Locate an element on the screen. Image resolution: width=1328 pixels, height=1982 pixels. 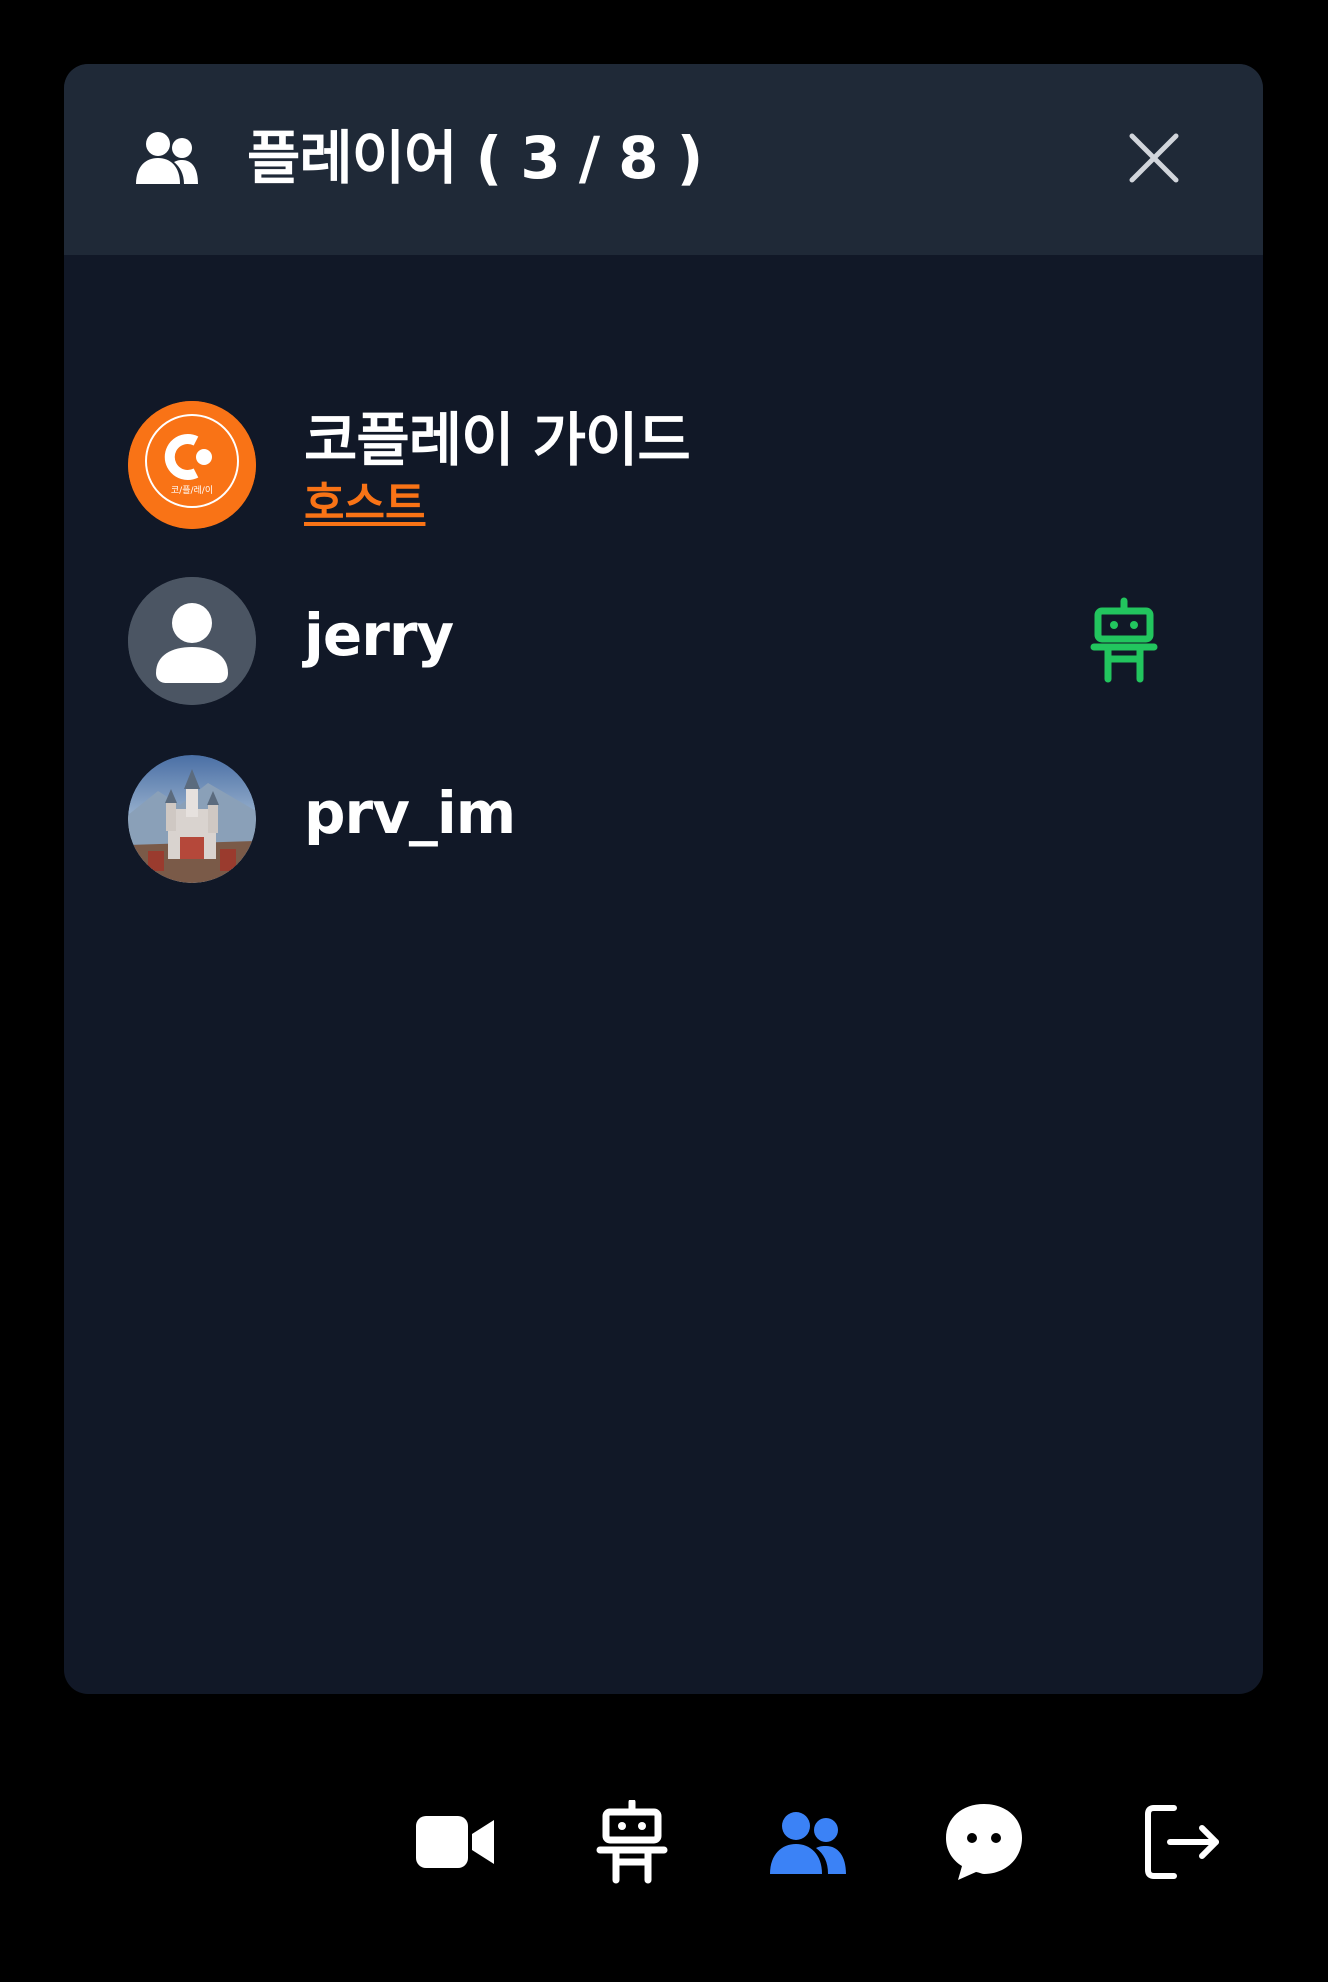
chat-icon is located at coordinates (984, 1842).